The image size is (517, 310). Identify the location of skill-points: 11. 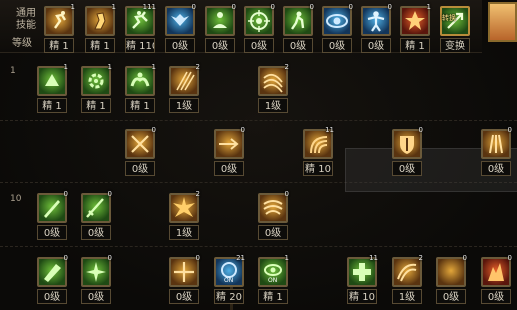
(373, 258).